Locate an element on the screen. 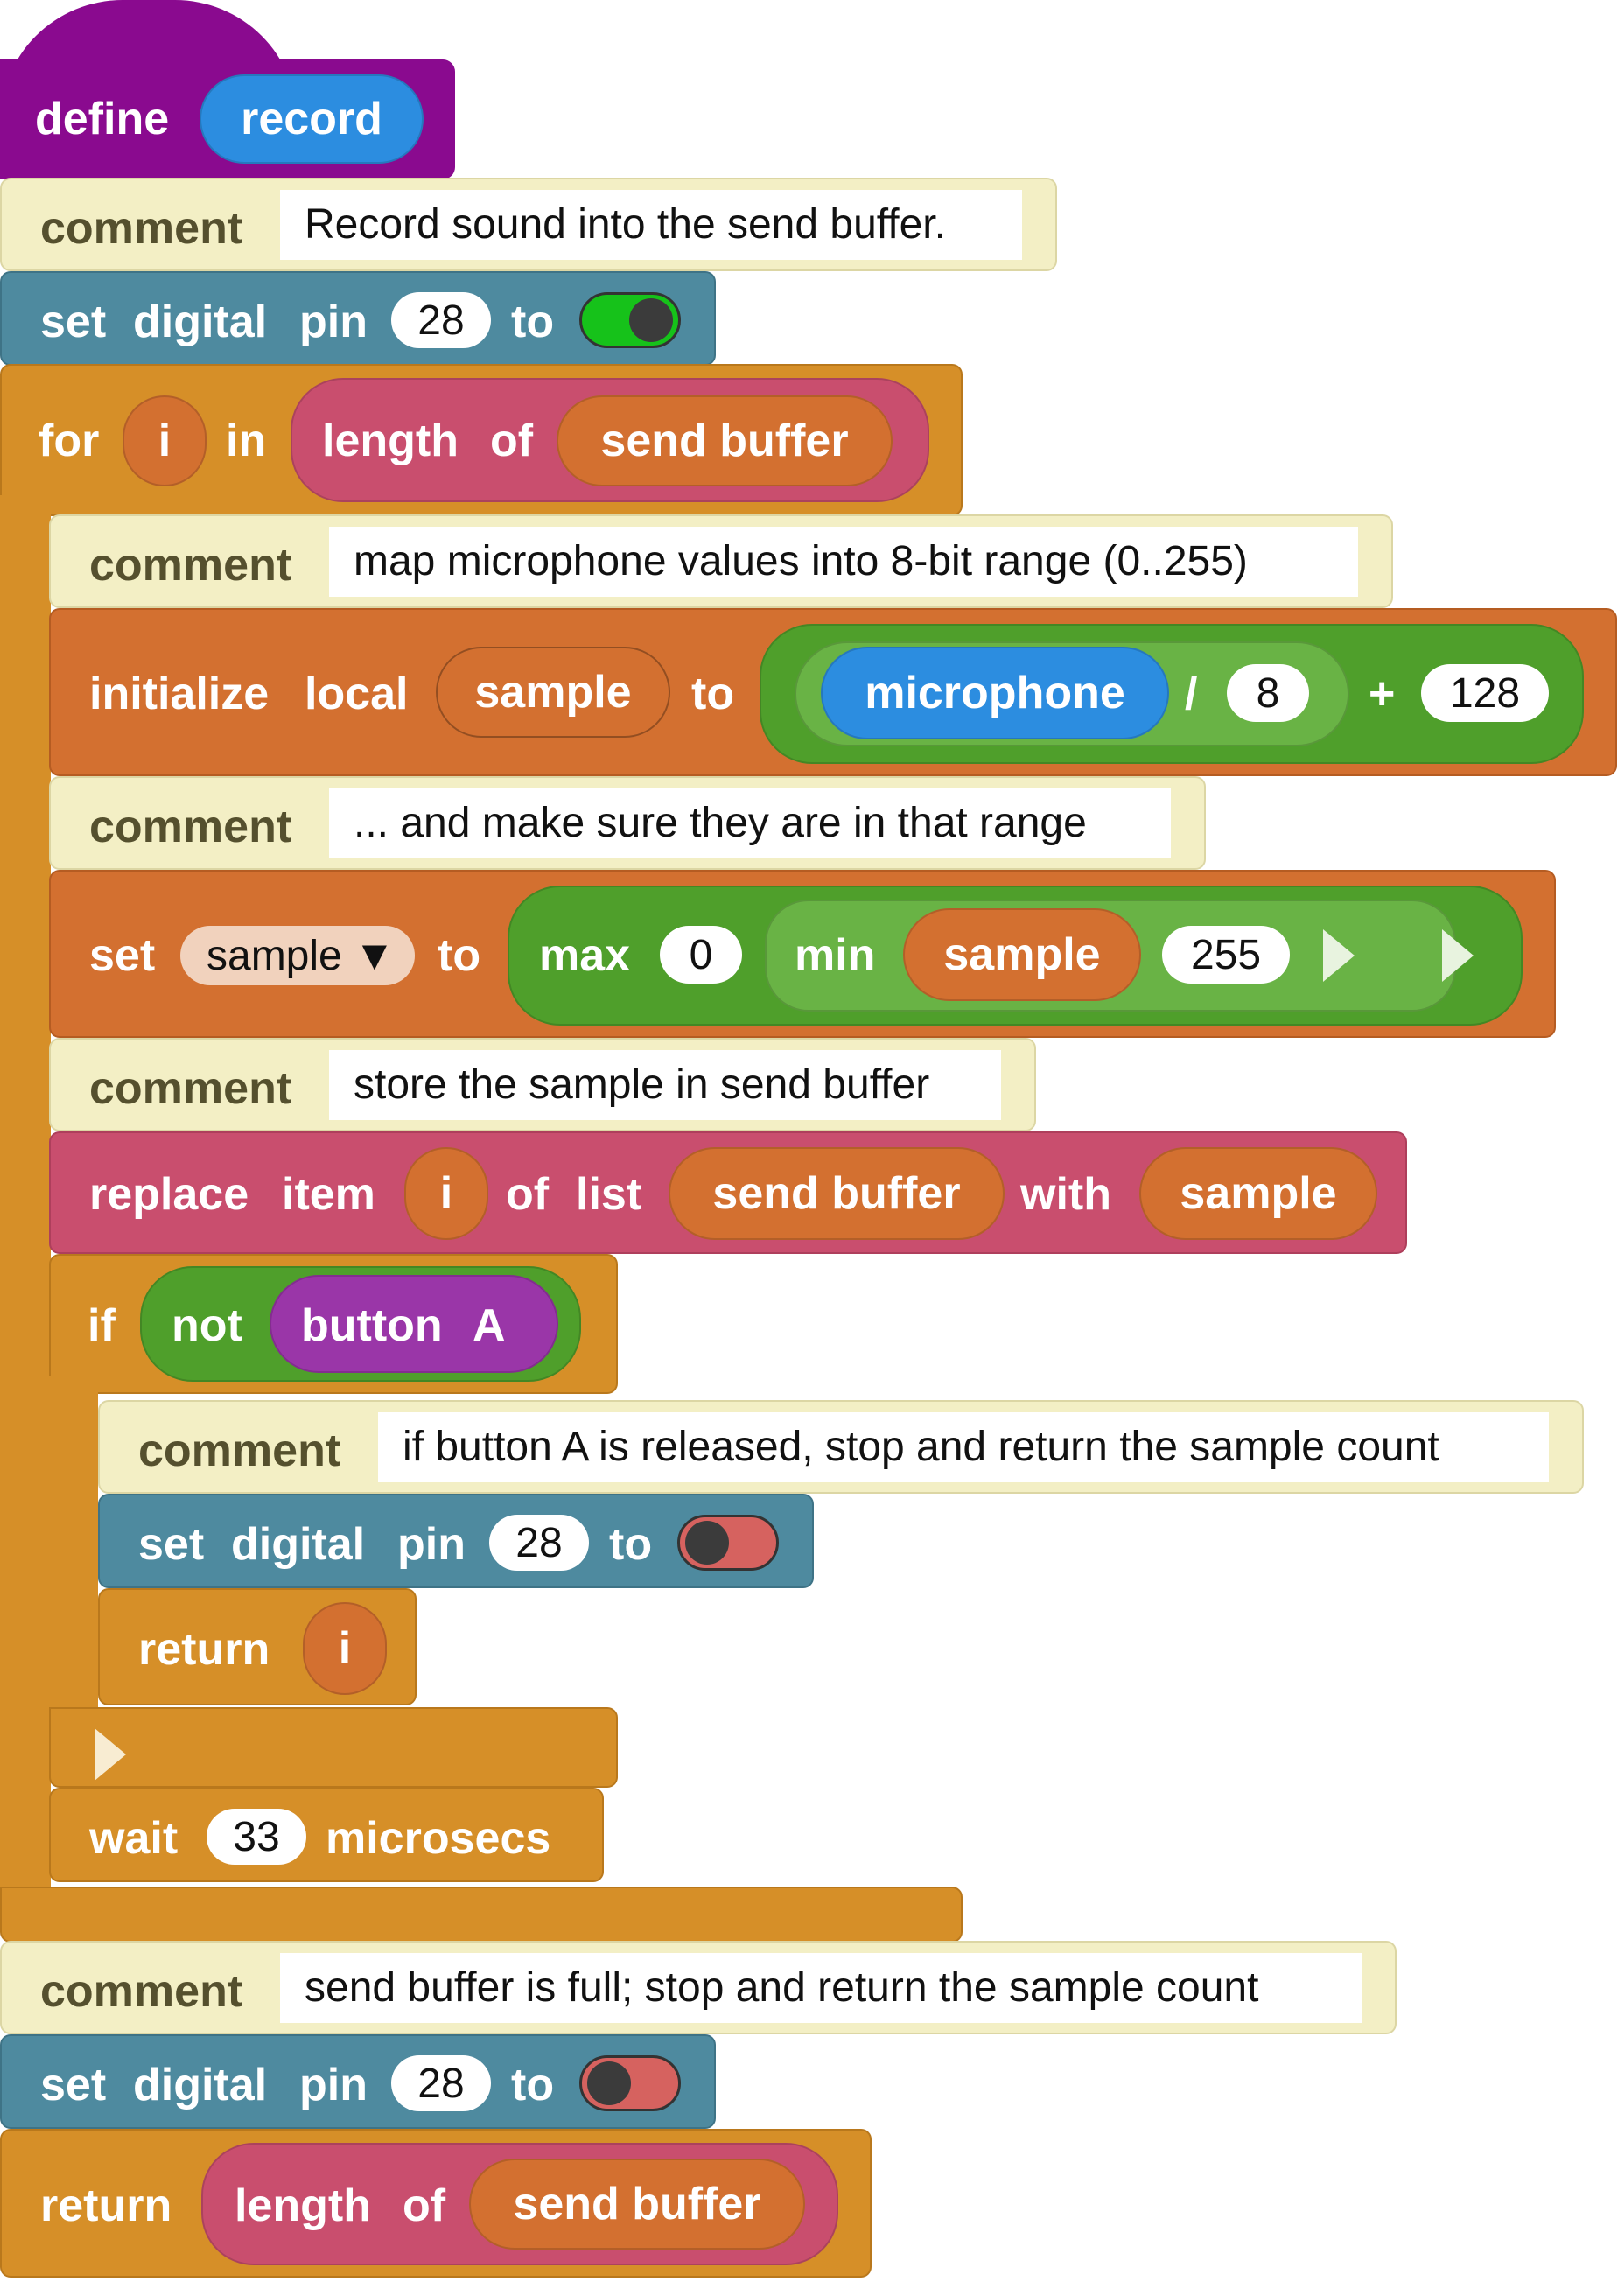  if-keyword: if is located at coordinates (102, 1325).